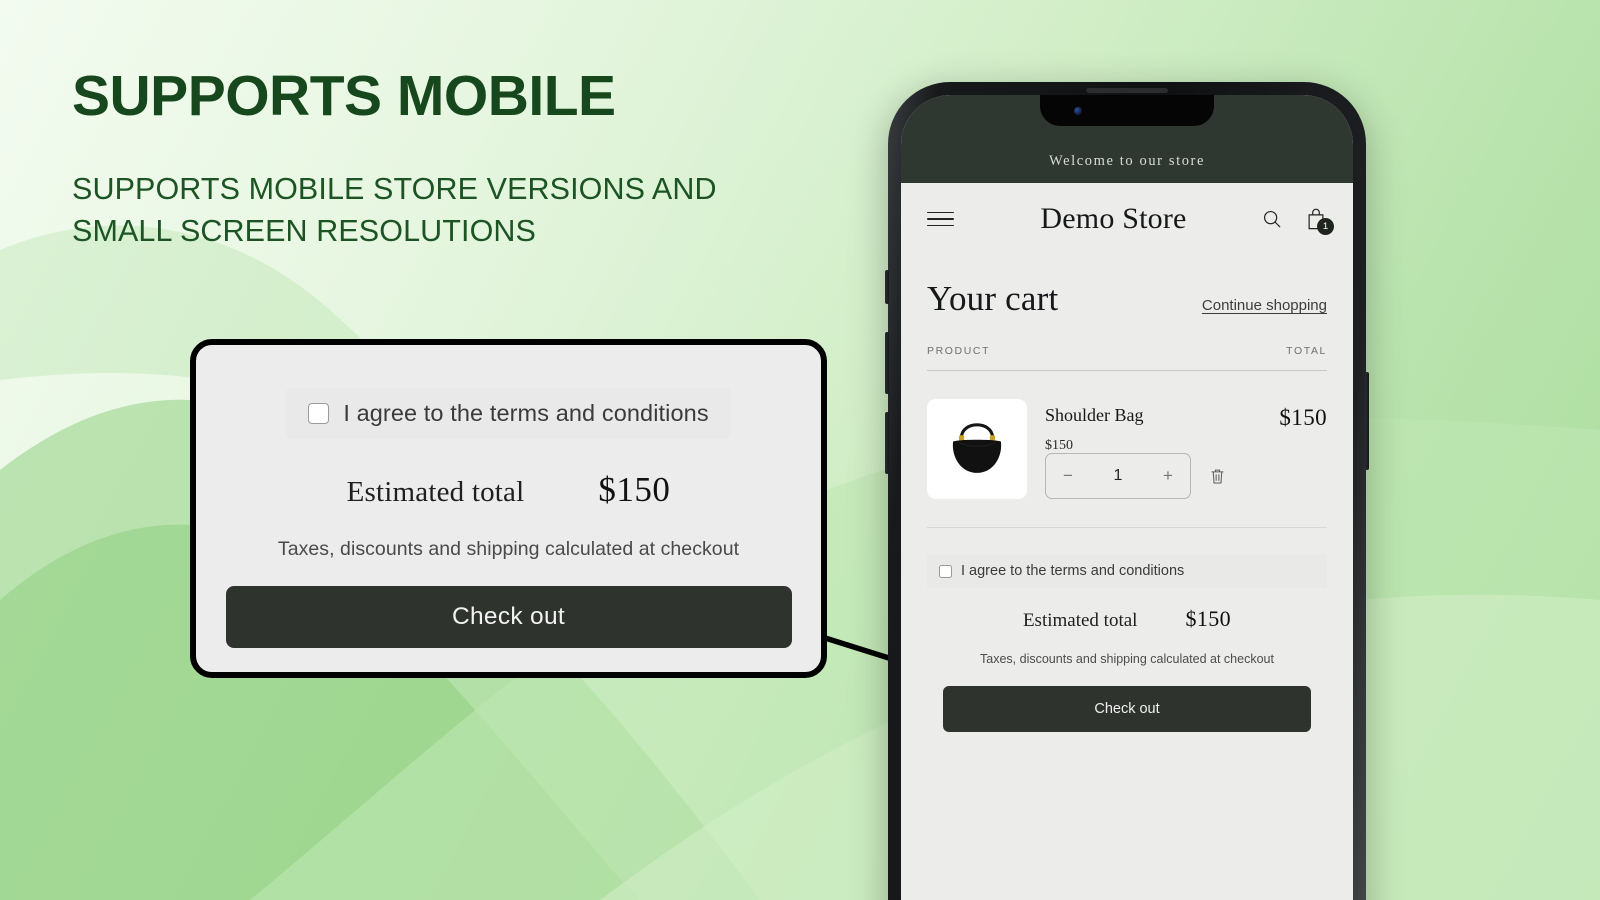 The width and height of the screenshot is (1600, 900). I want to click on cart-terms-row: I agree to the terms and conditions, so click(1127, 571).